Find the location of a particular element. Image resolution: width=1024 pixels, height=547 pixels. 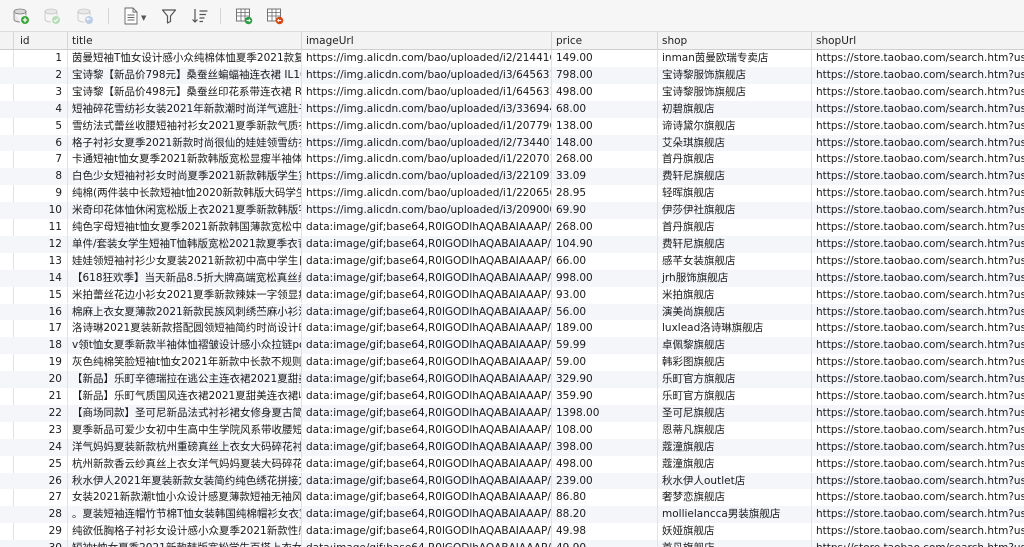

cell-shop: 艾朵琪旗舰店 is located at coordinates (735, 143).